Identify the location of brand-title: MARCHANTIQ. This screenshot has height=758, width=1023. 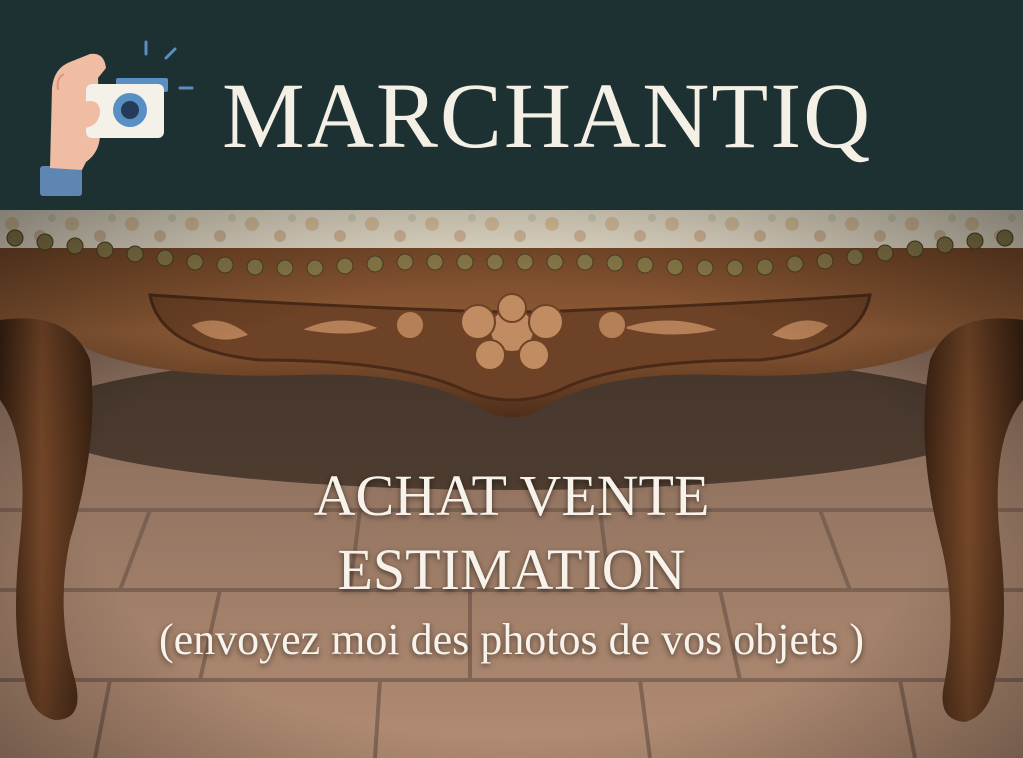
(547, 116).